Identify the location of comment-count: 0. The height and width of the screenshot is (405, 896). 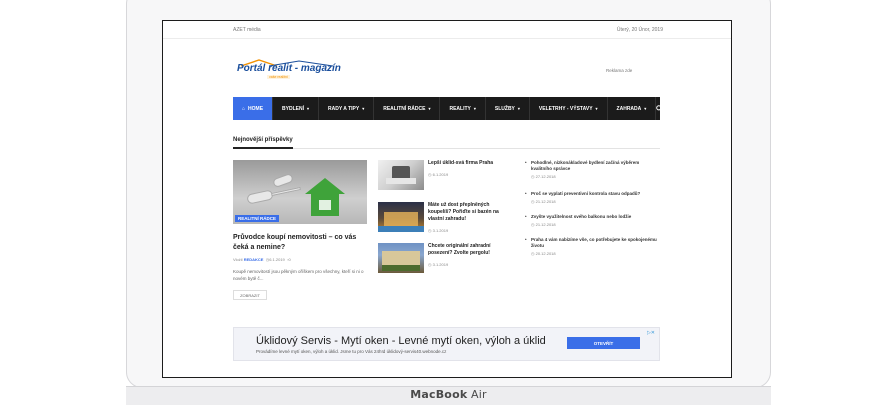
(289, 259).